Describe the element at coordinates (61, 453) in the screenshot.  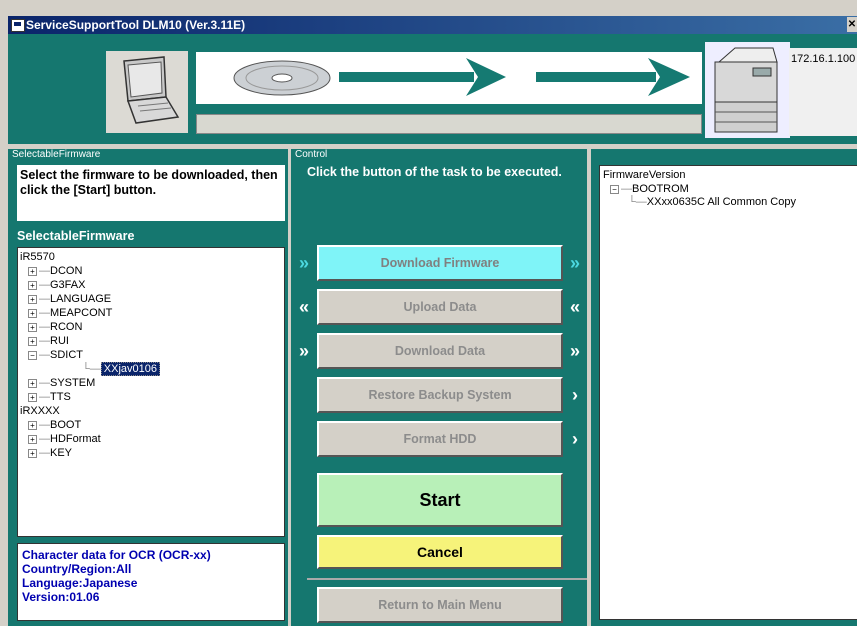
I see `tree-item-label: KEY` at that location.